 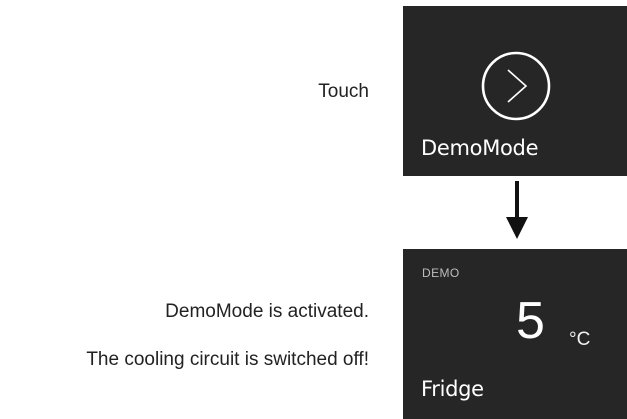 I want to click on demo-mode-tag: DEMO, so click(x=441, y=273).